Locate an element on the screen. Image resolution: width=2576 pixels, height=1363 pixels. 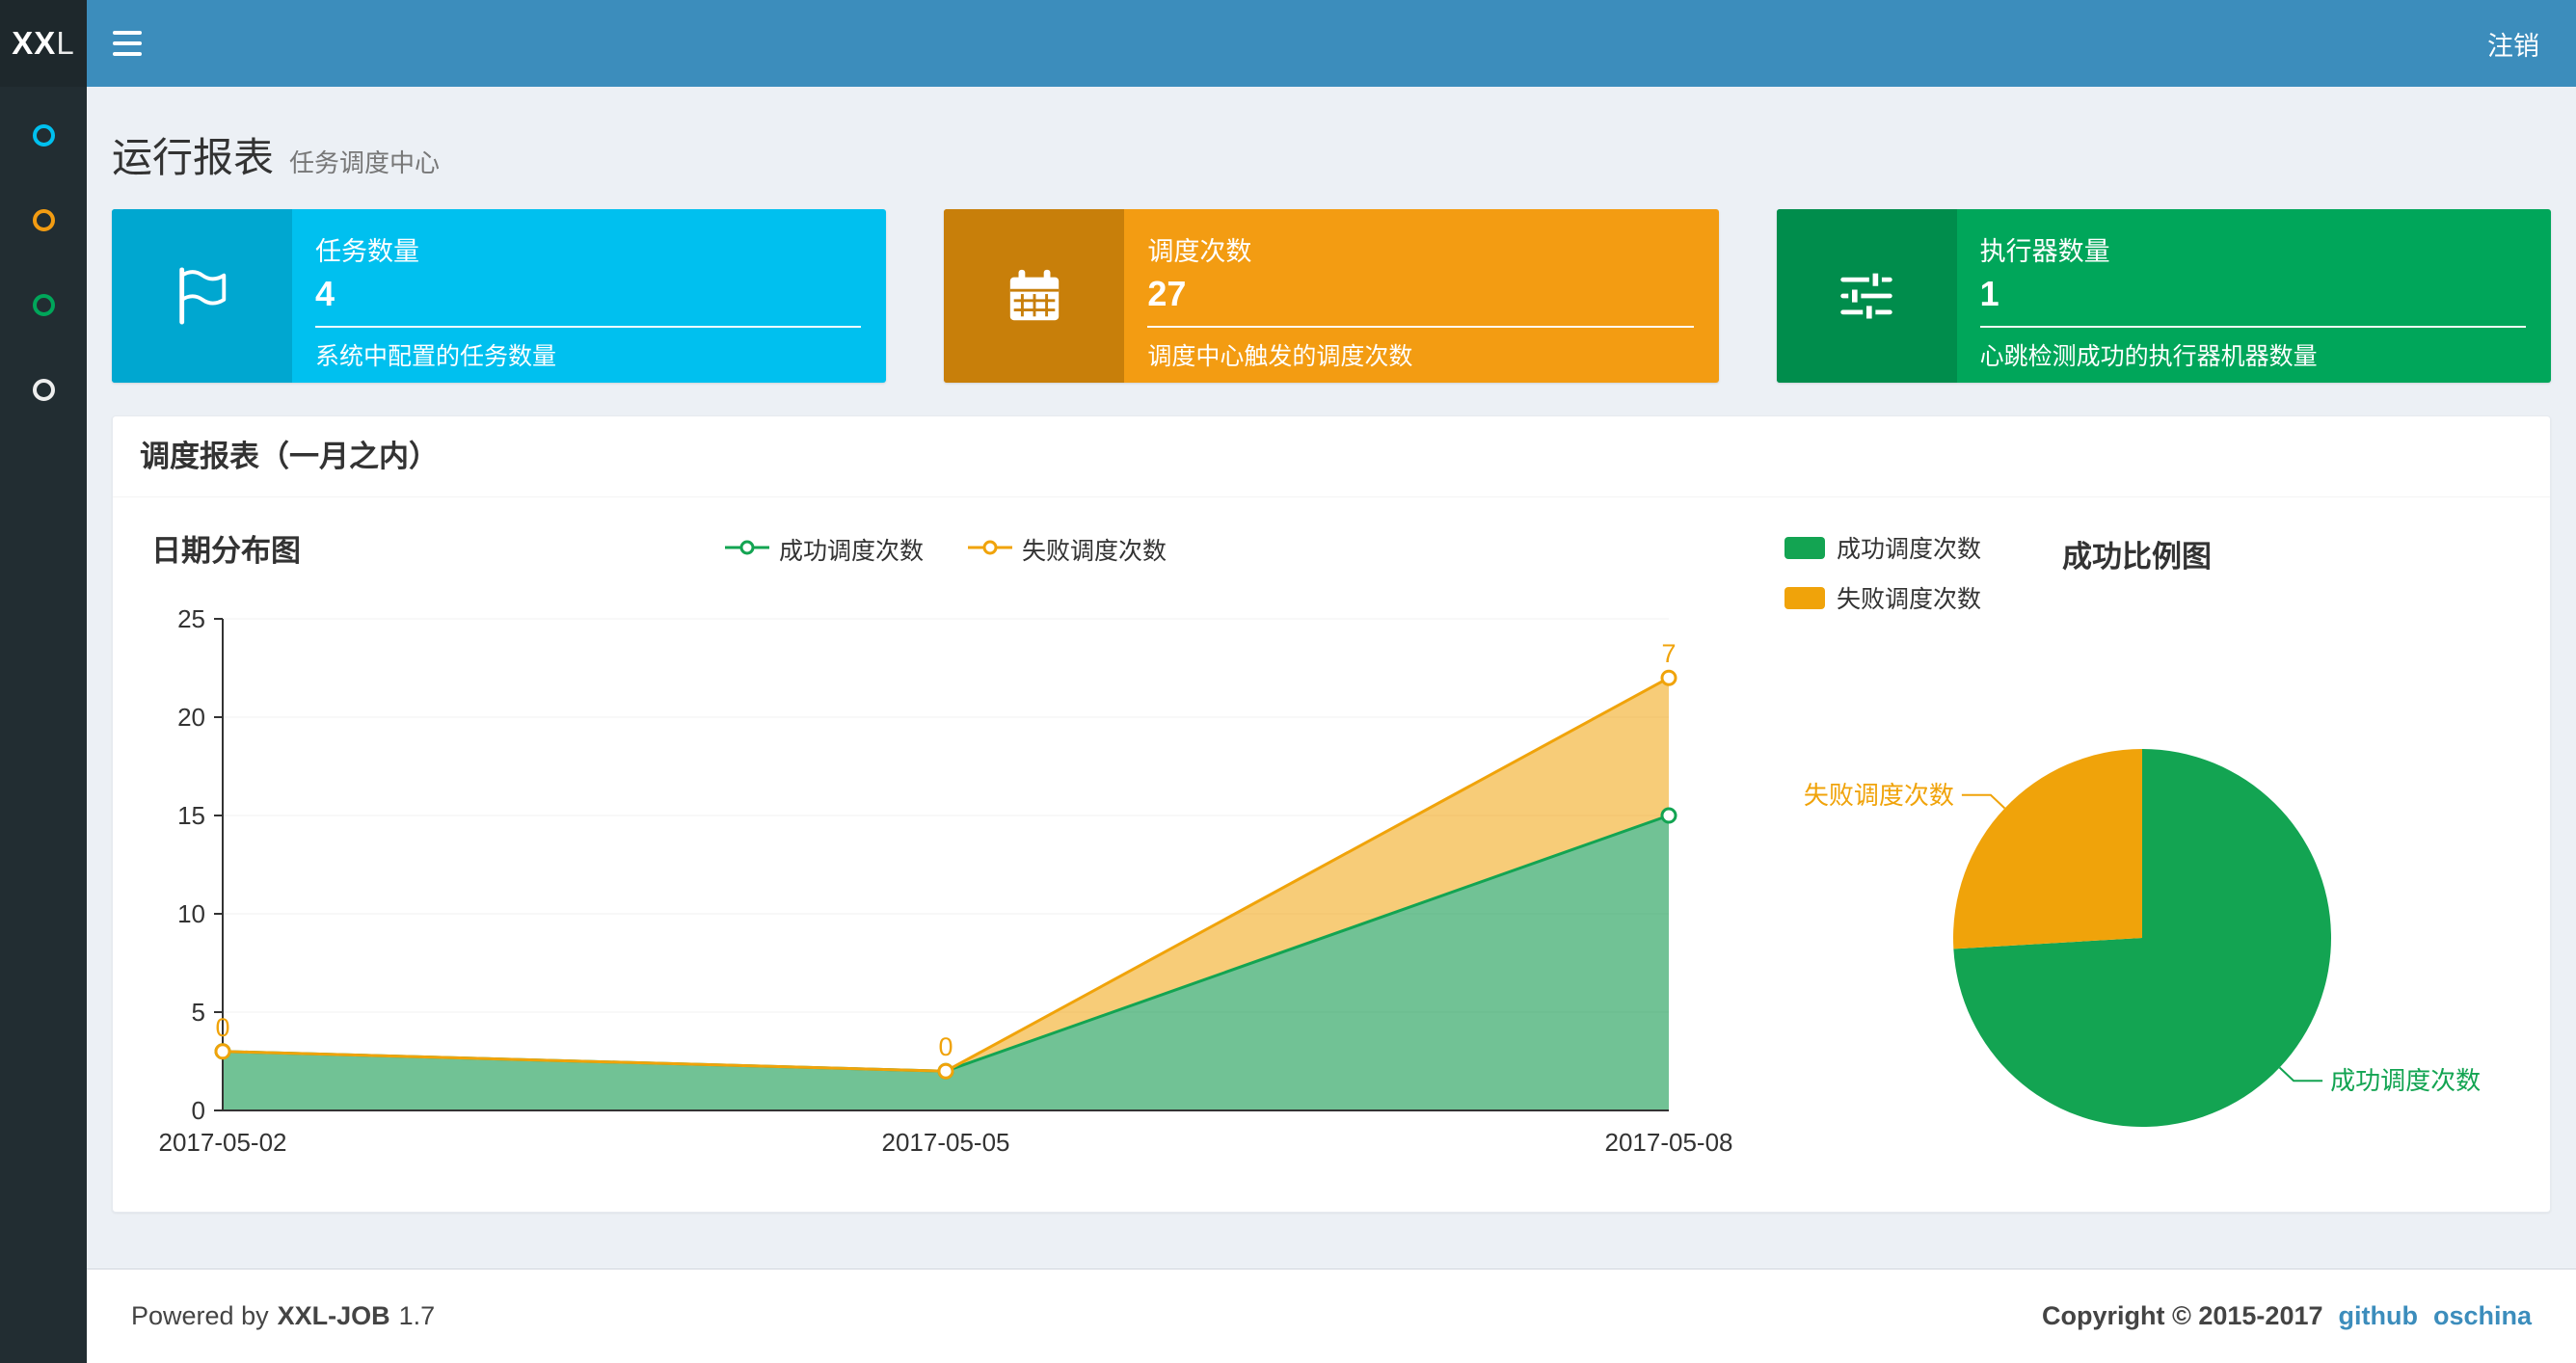
info-box-value: 4 is located at coordinates (325, 293).